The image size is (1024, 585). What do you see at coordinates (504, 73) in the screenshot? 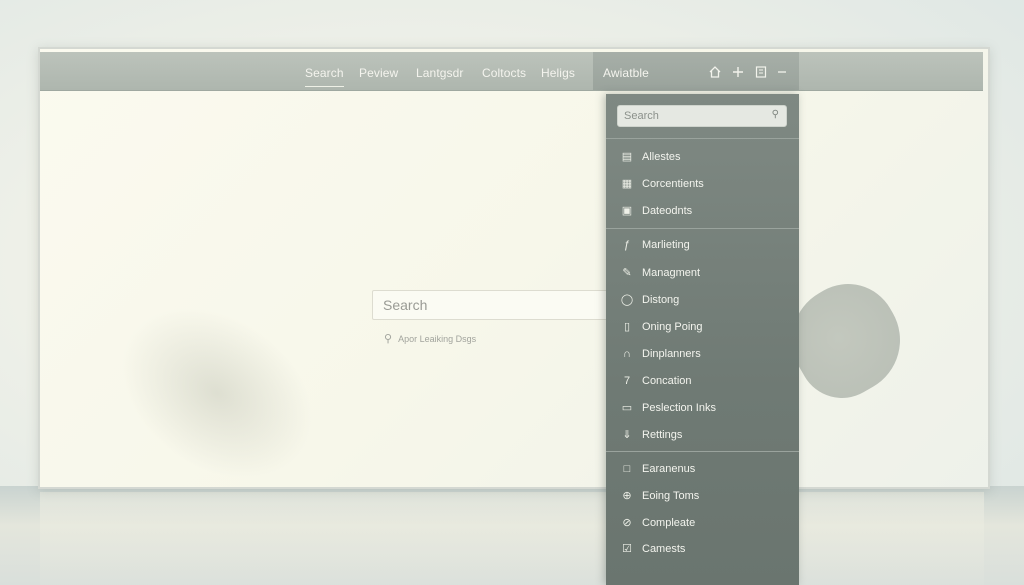
I see `nav-tab-coltocts: Coltocts` at bounding box center [504, 73].